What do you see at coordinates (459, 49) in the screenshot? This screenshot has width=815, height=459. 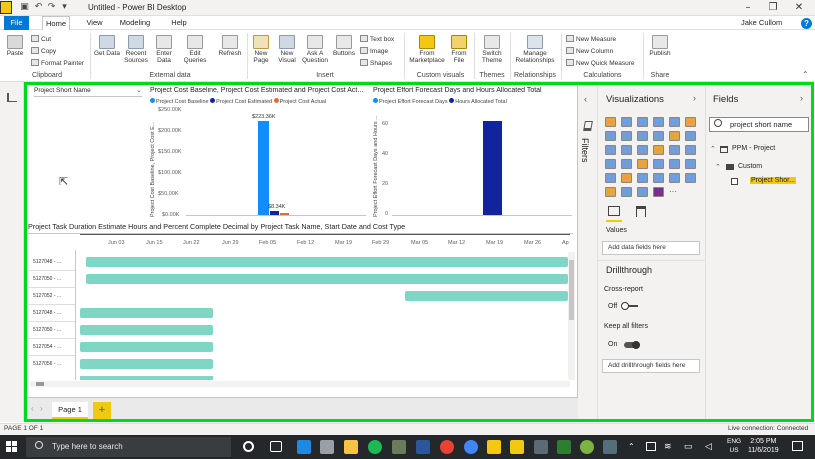 I see `from-file-button: From File` at bounding box center [459, 49].